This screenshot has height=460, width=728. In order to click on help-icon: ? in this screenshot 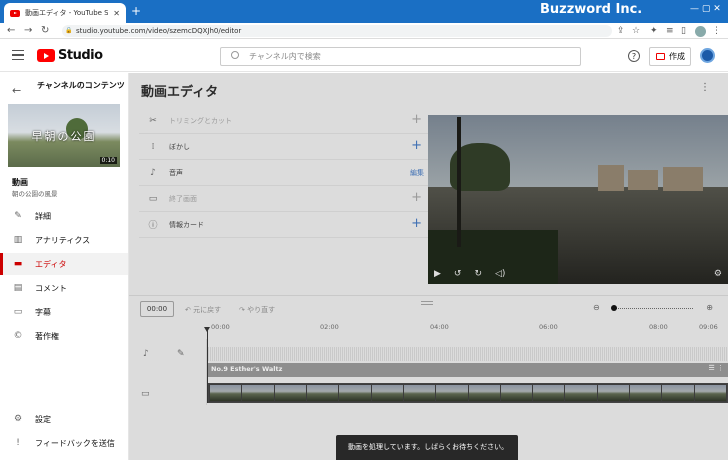, I will do `click(634, 56)`.